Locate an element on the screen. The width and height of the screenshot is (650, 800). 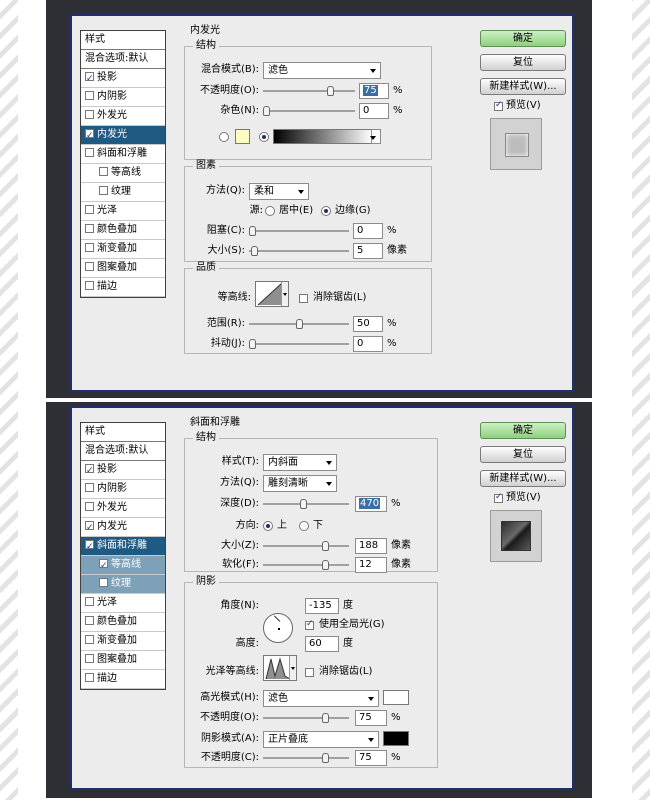
styles-list-item: 纹理 is located at coordinates (123, 192).